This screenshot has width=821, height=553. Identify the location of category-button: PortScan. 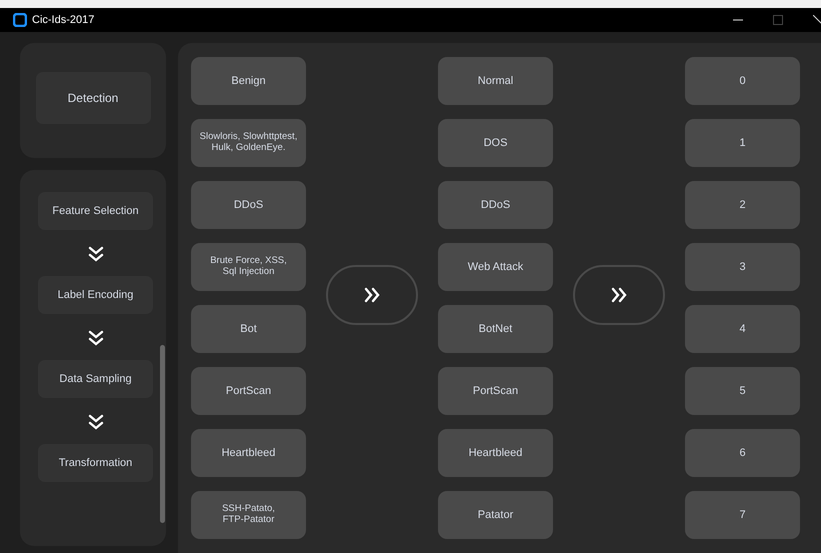
(495, 391).